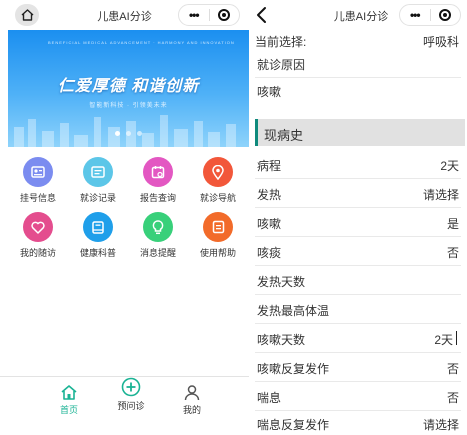 This screenshot has height=435, width=467. I want to click on carousel-indicator, so click(128, 133).